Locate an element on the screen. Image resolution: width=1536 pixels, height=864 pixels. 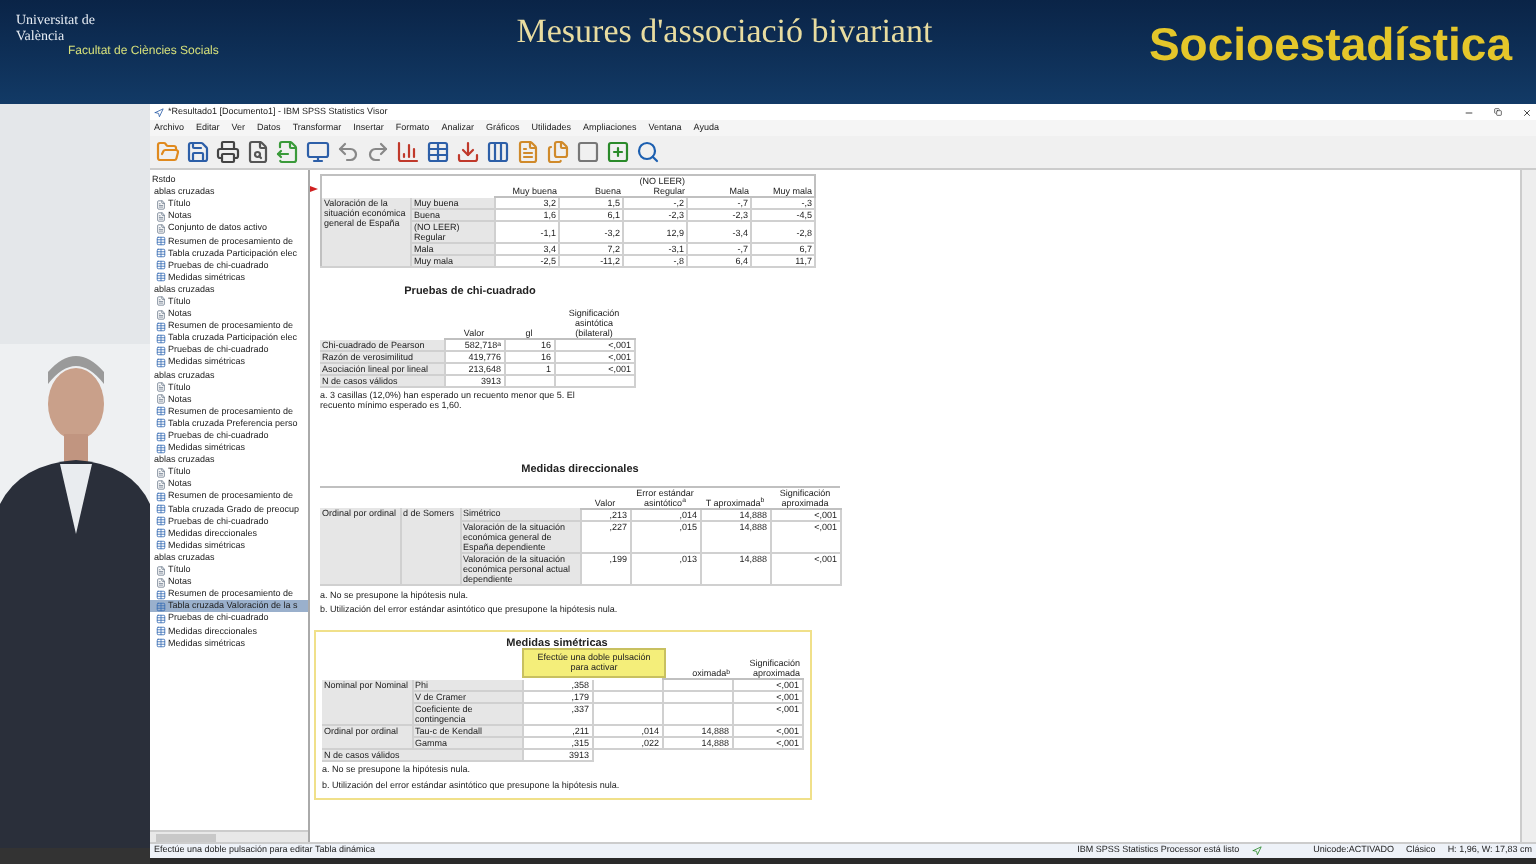
minimize-icon is located at coordinates (1469, 112).